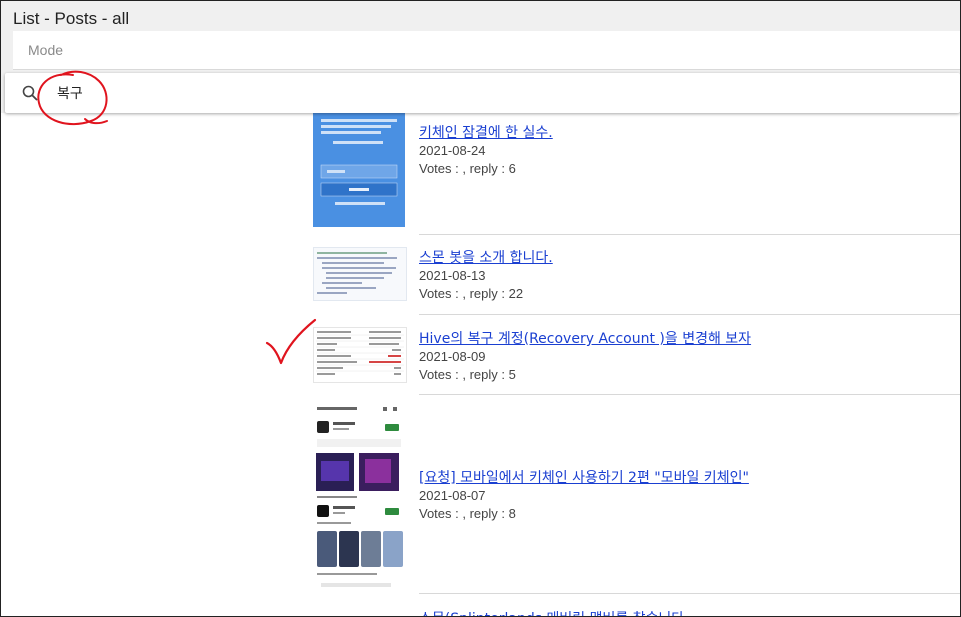 The height and width of the screenshot is (617, 961). What do you see at coordinates (636, 605) in the screenshot?
I see `list-item: 스몬(Splinterlands 매버릭 맵버를 찾습니다` at bounding box center [636, 605].